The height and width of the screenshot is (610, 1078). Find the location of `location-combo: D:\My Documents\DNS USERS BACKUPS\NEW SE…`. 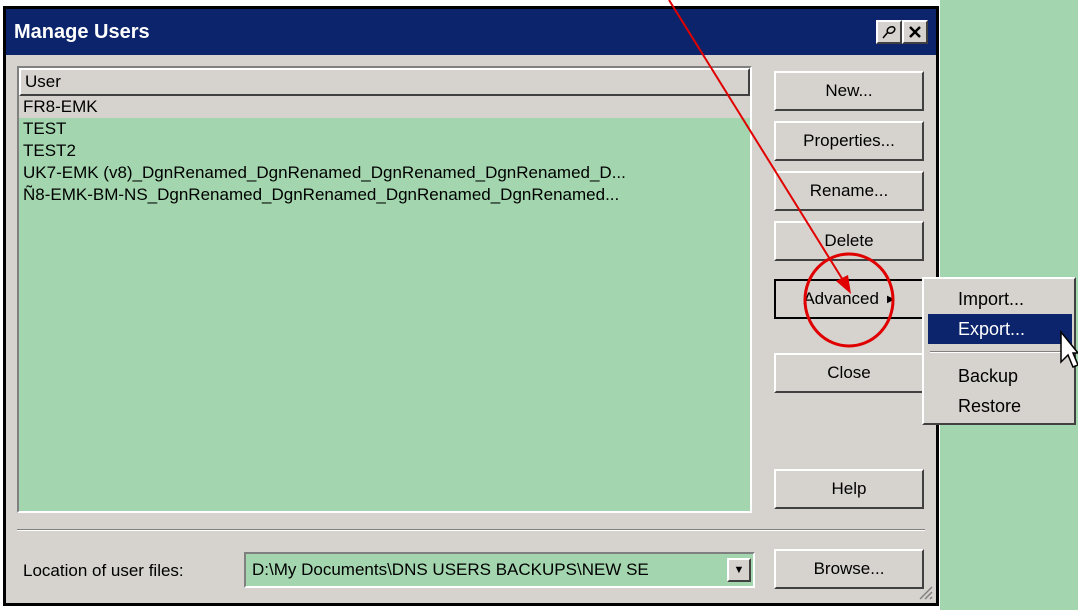

location-combo: D:\My Documents\DNS USERS BACKUPS\NEW SE… is located at coordinates (499, 570).